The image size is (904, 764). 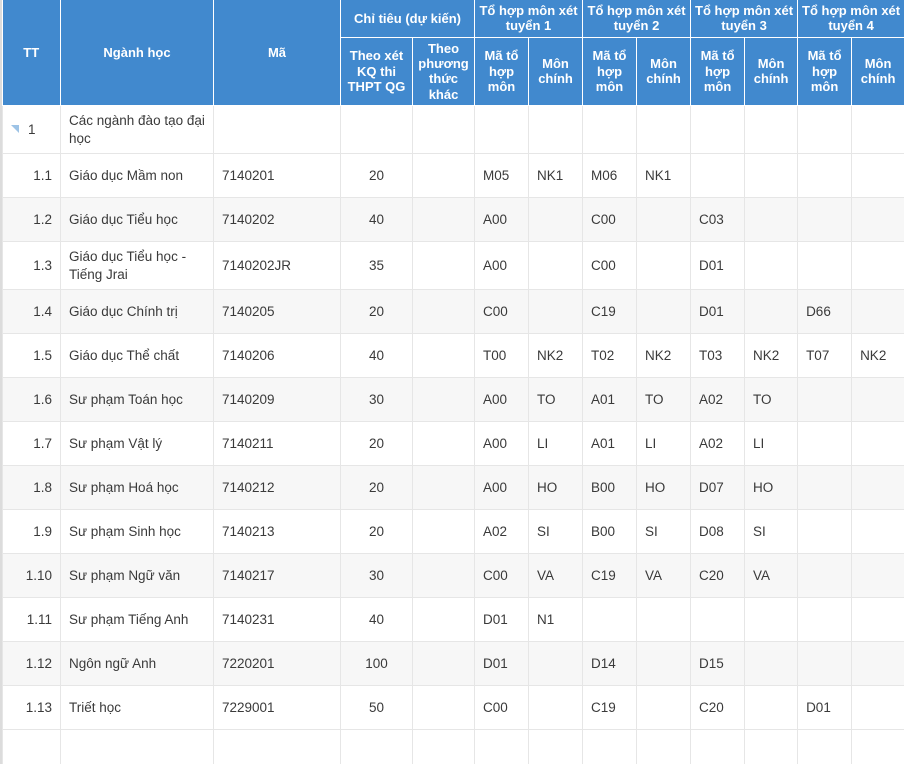 What do you see at coordinates (610, 71) in the screenshot?
I see `header-th2-ma: Mã tổ hợp môn` at bounding box center [610, 71].